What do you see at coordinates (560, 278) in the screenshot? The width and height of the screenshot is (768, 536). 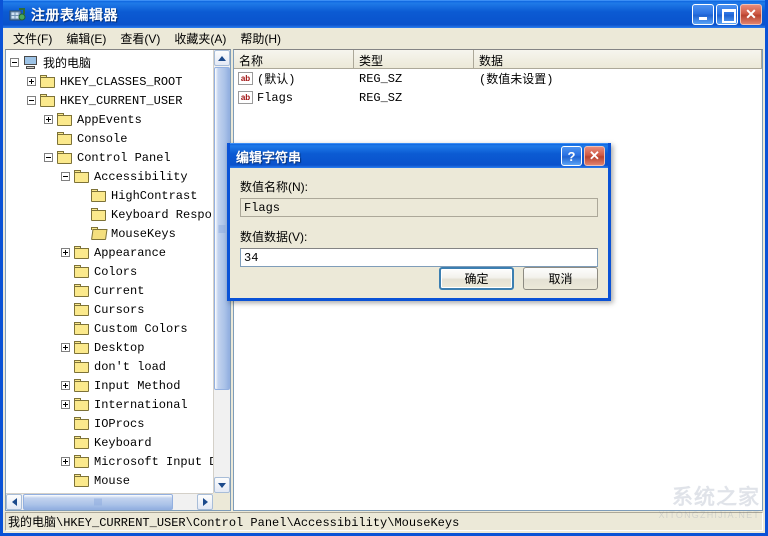 I see `cancel-button: 取消` at bounding box center [560, 278].